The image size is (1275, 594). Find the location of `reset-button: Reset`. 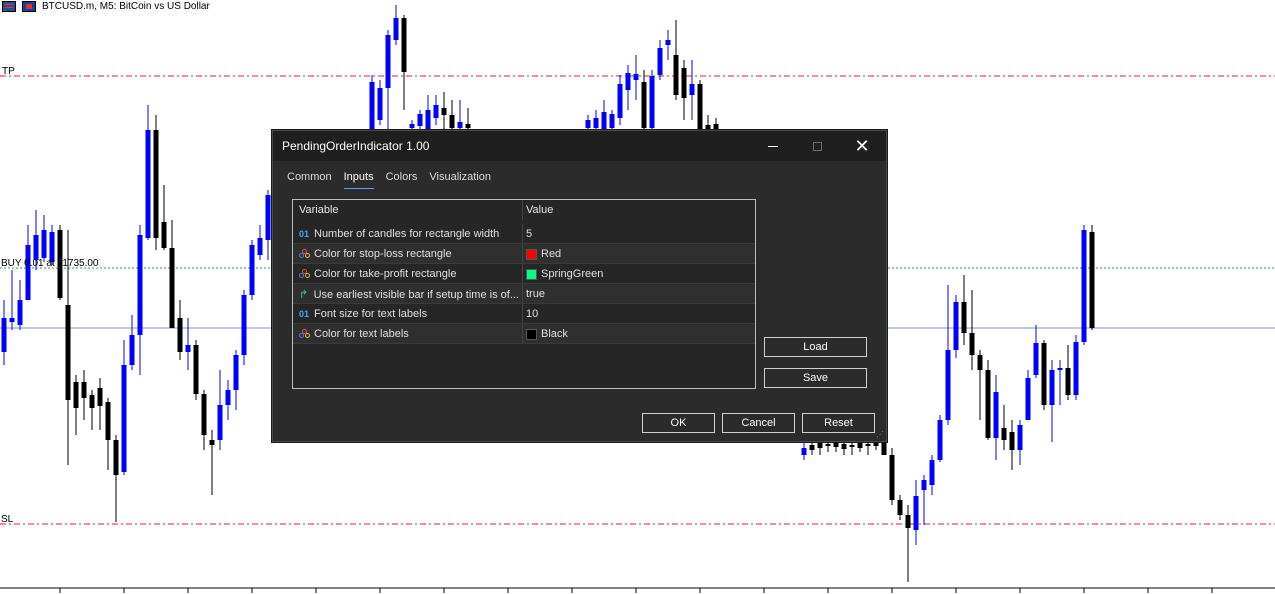

reset-button: Reset is located at coordinates (838, 423).